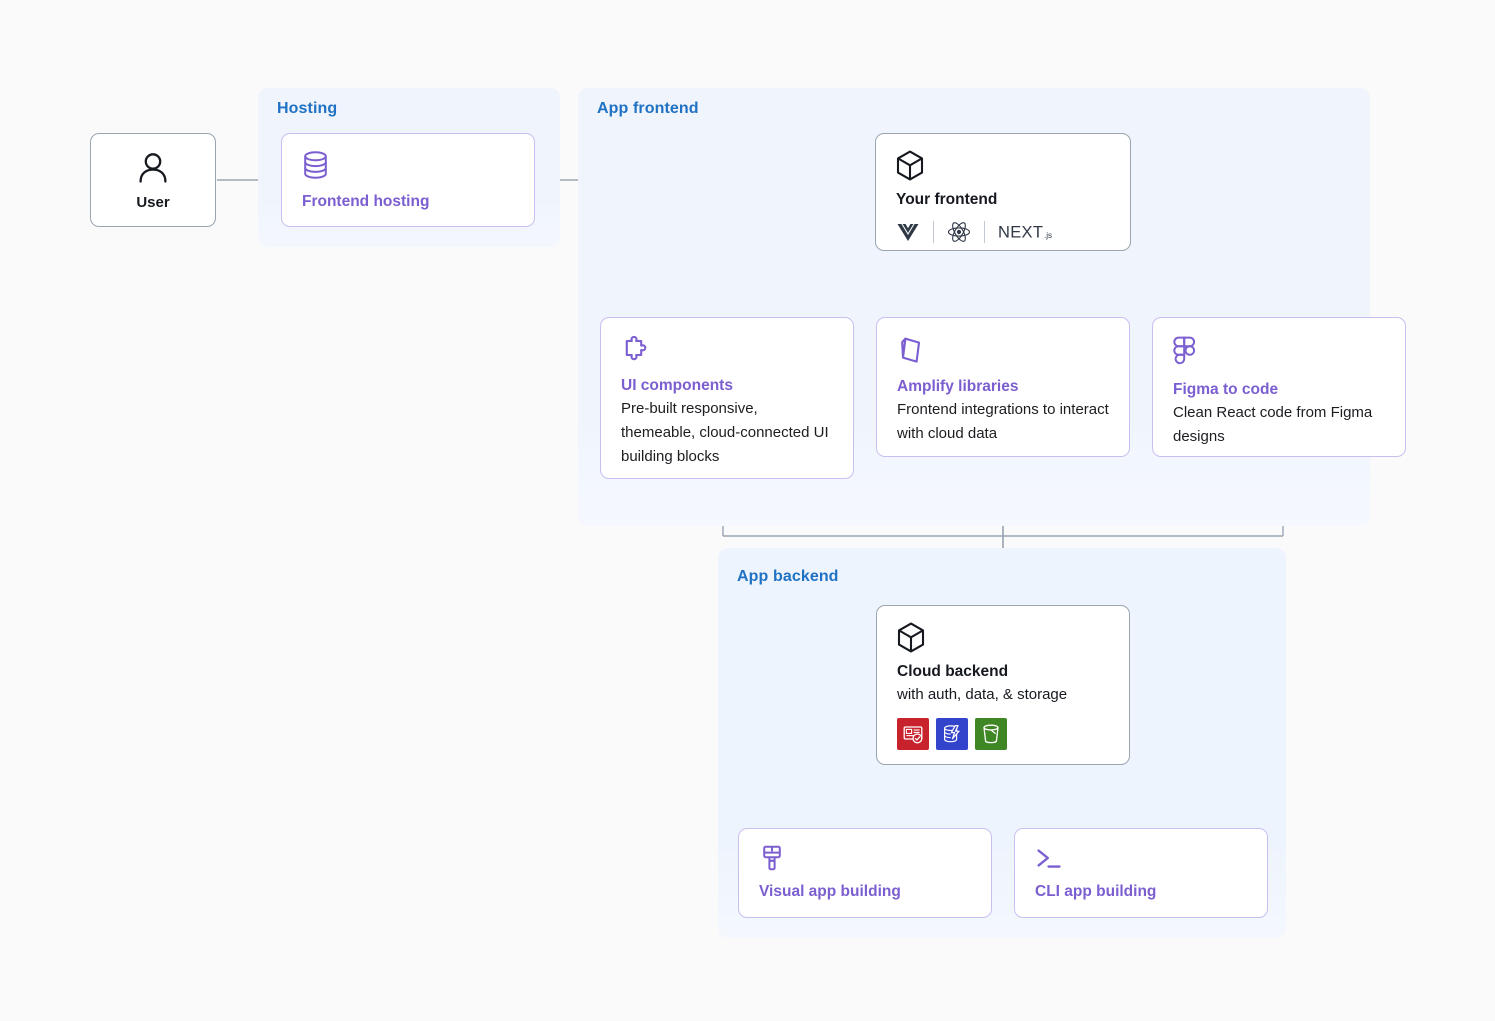 This screenshot has height=1021, width=1495. Describe the element at coordinates (677, 385) in the screenshot. I see `ui-components-title: UI components` at that location.